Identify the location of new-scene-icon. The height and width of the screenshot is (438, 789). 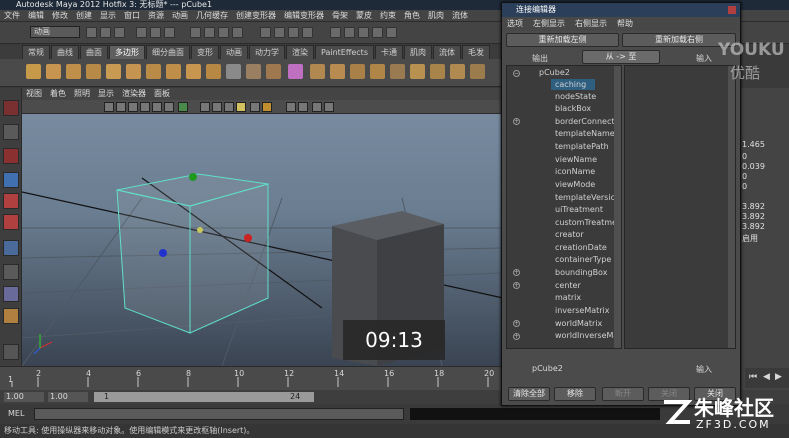
(91, 32).